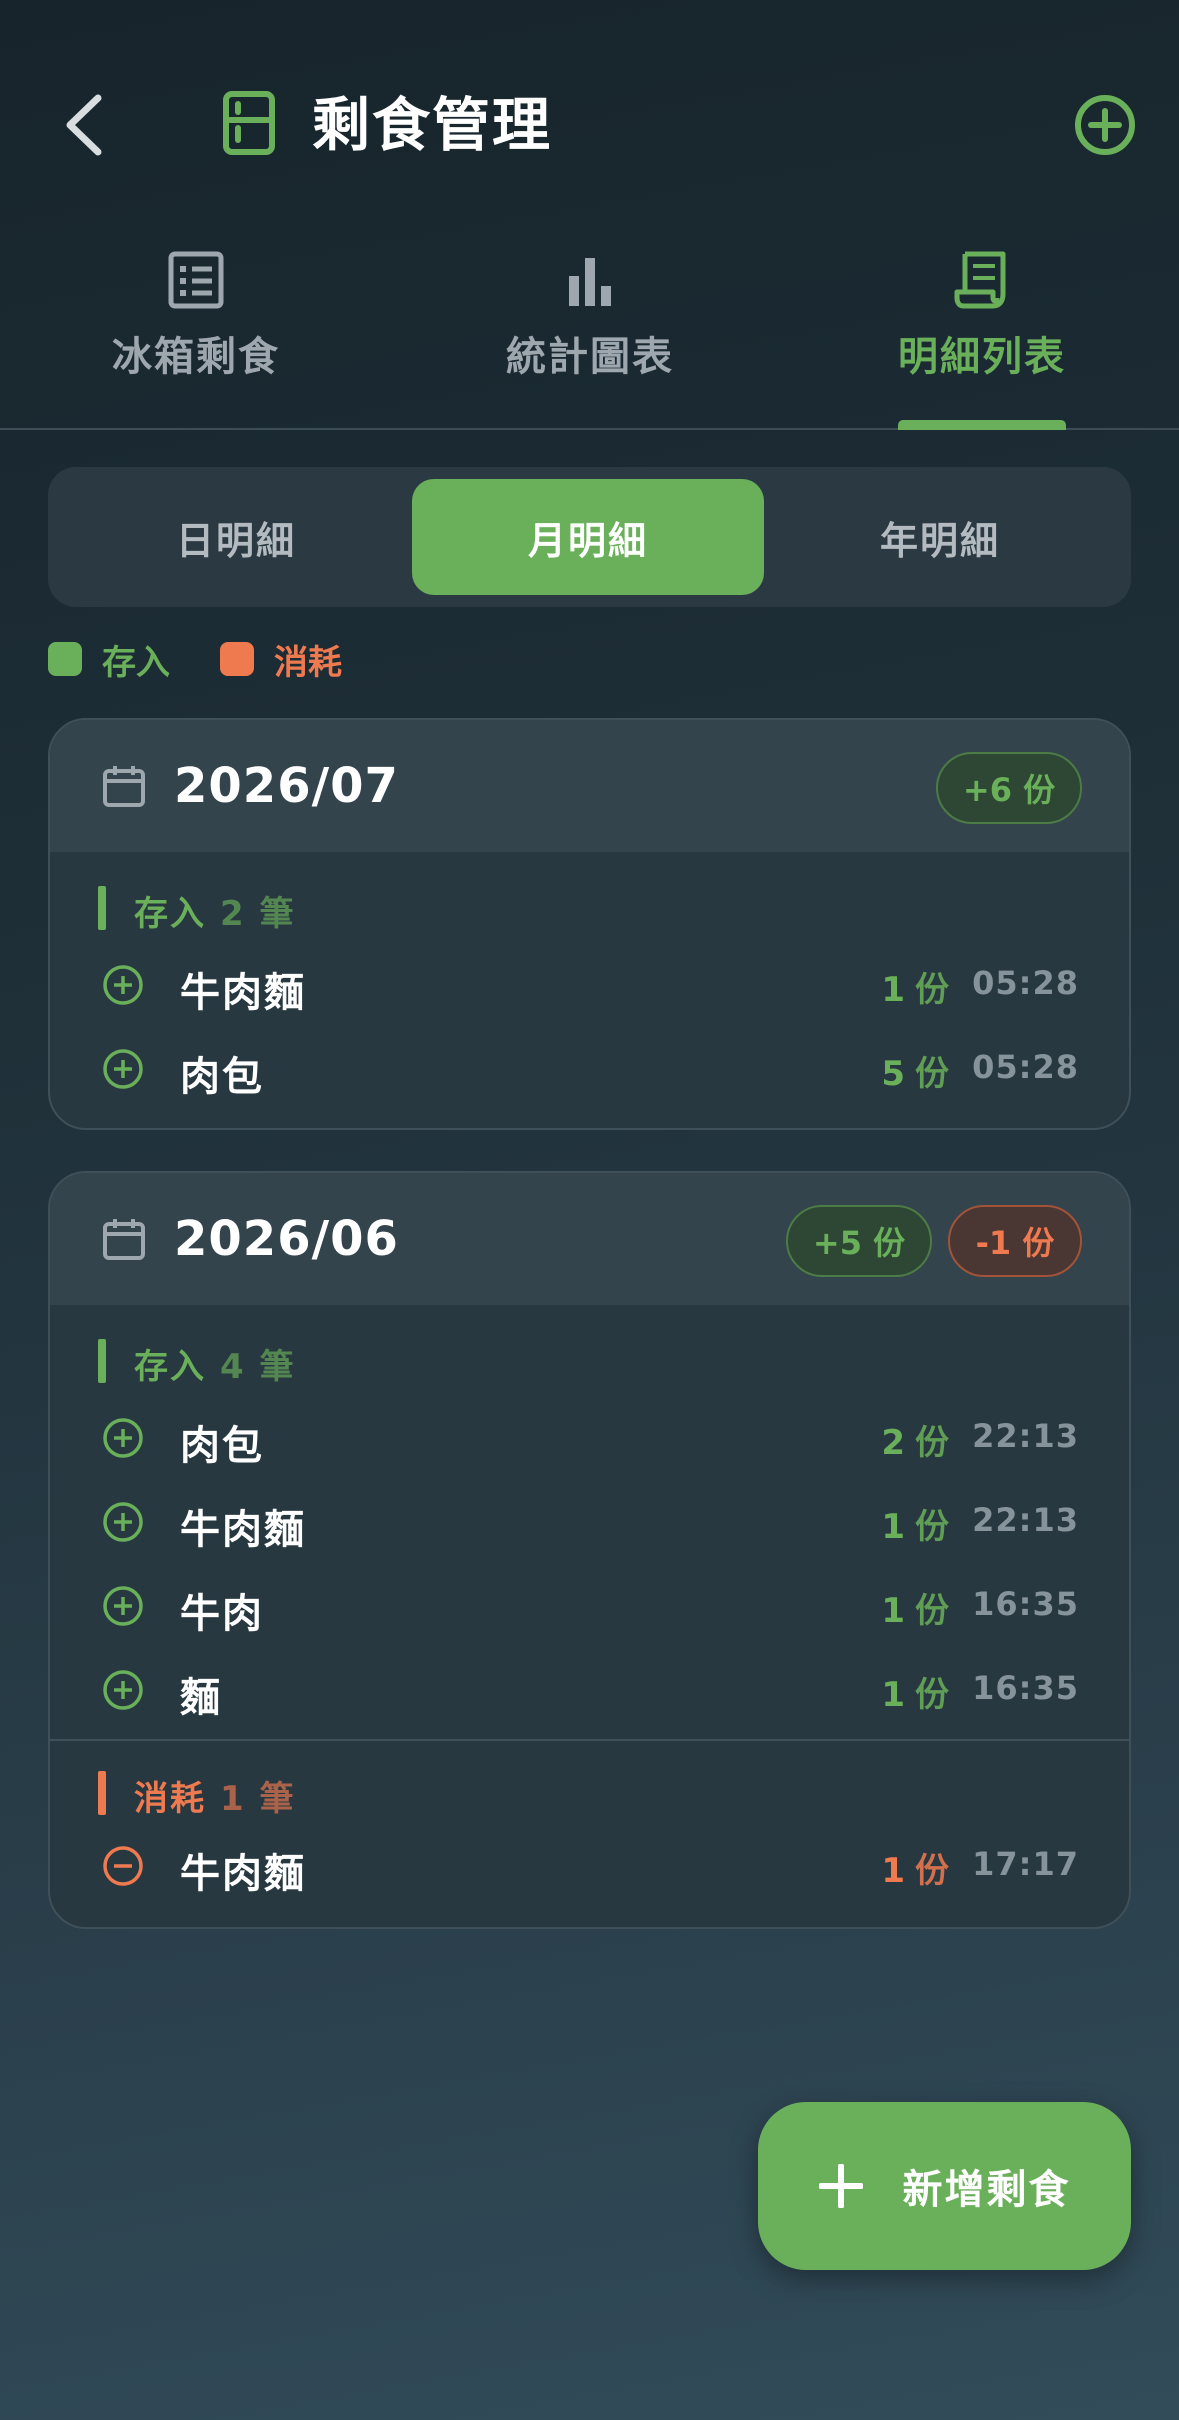 Image resolution: width=1179 pixels, height=2420 pixels. I want to click on active-tab-indicator, so click(982, 425).